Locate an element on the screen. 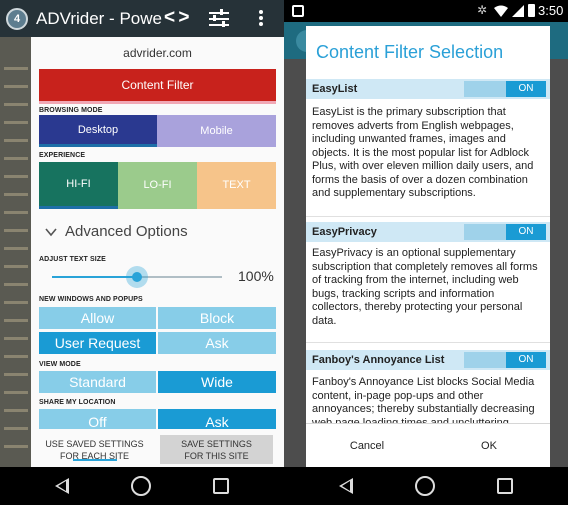 The width and height of the screenshot is (568, 505). popups-allow: Allow is located at coordinates (97, 318).